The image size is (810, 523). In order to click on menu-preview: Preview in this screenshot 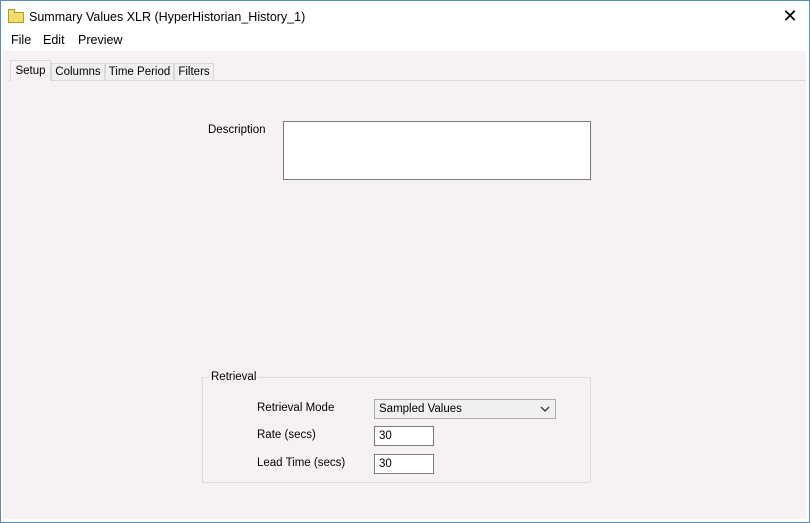, I will do `click(100, 40)`.